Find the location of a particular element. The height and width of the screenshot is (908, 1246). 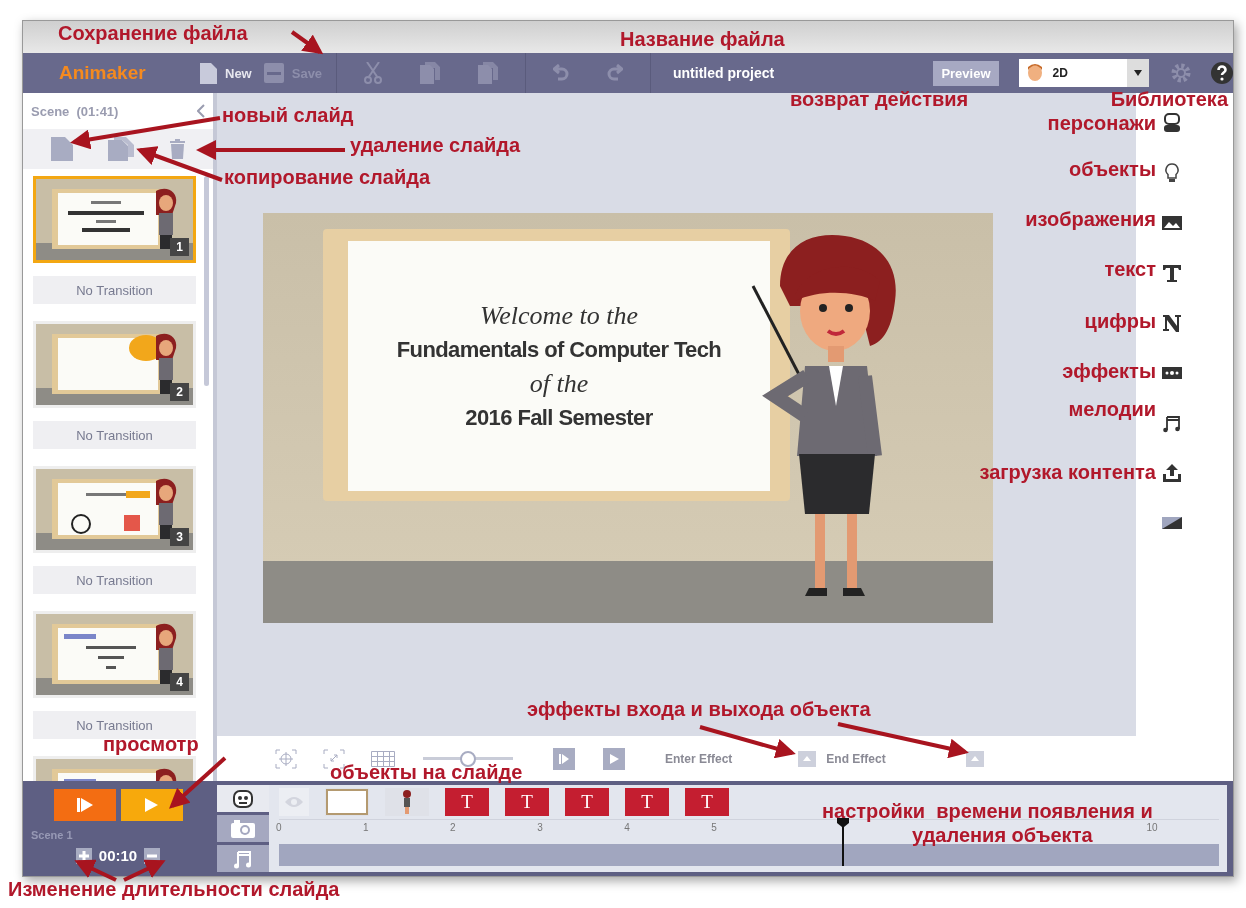

undo-icon is located at coordinates (561, 73).